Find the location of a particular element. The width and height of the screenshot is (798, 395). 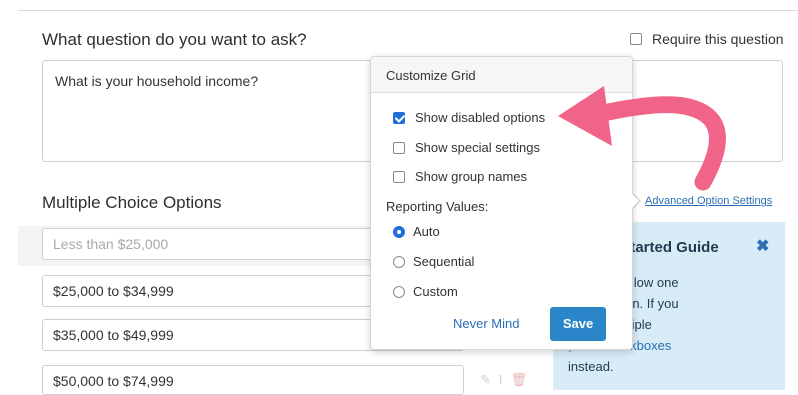

radio-custom-label: Custom is located at coordinates (435, 291).